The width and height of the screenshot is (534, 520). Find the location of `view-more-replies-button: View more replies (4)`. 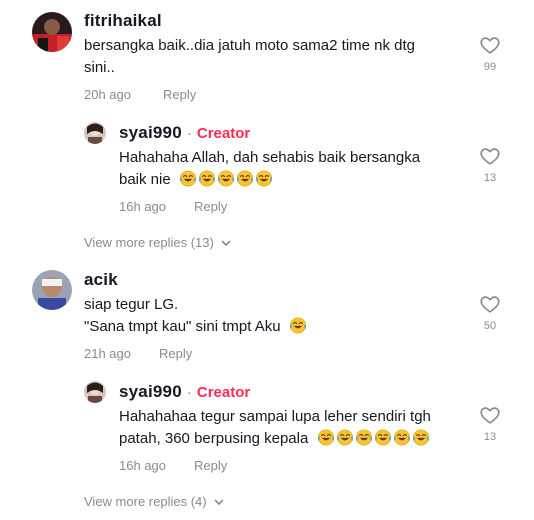

view-more-replies-button: View more replies (4) is located at coordinates (154, 501).